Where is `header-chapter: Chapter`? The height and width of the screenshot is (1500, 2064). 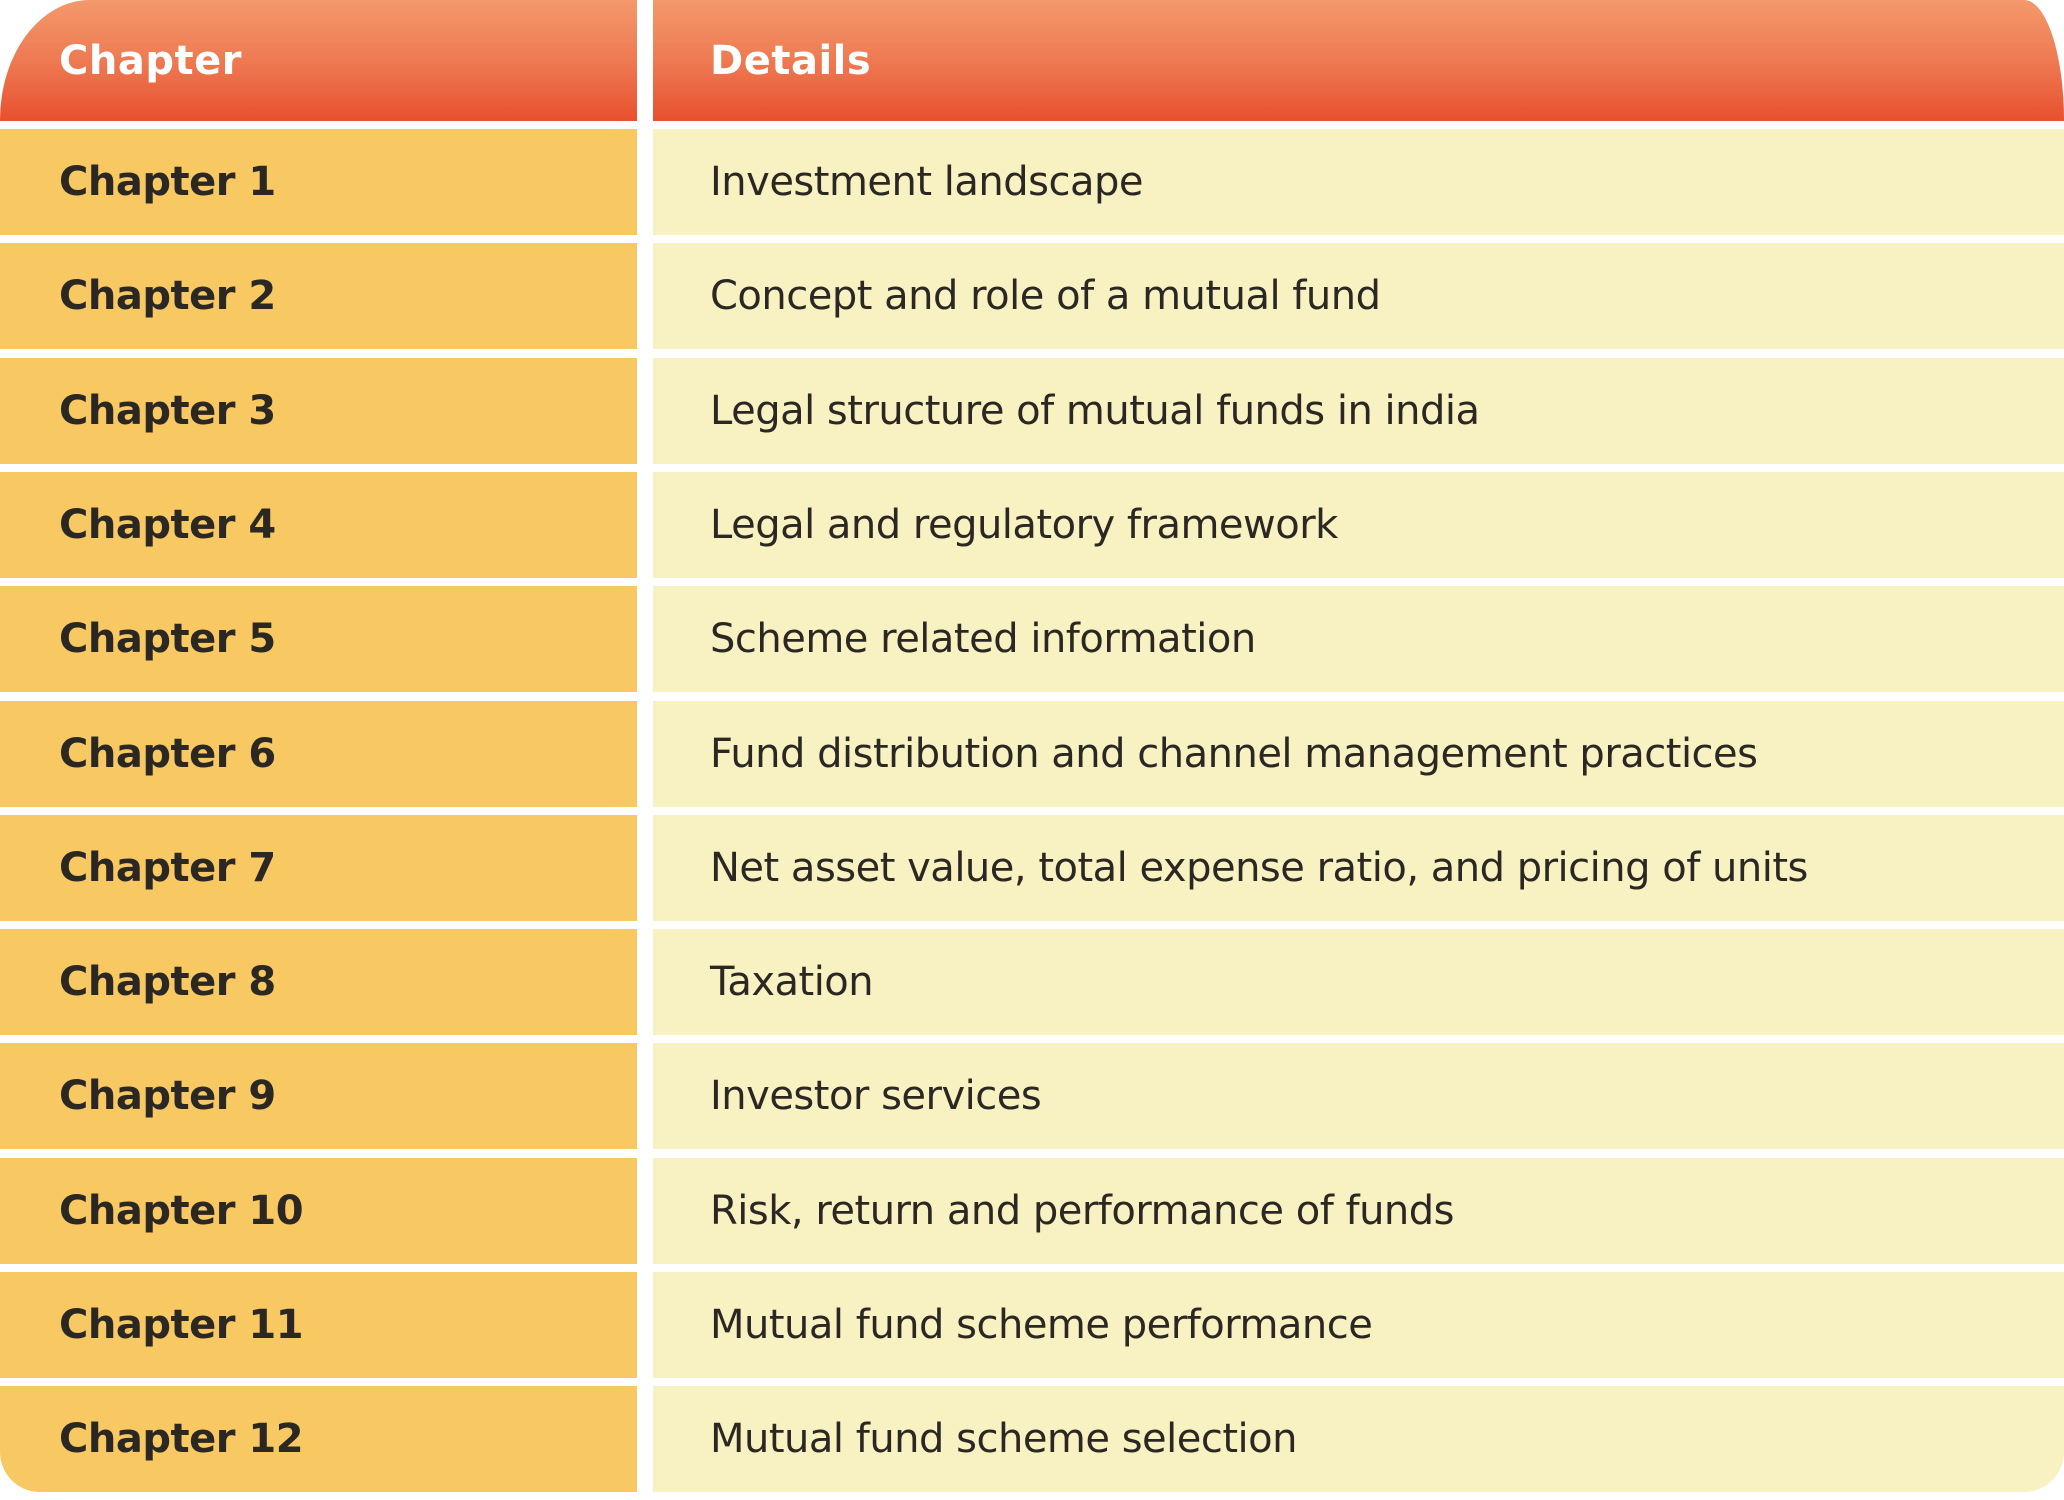 header-chapter: Chapter is located at coordinates (318, 60).